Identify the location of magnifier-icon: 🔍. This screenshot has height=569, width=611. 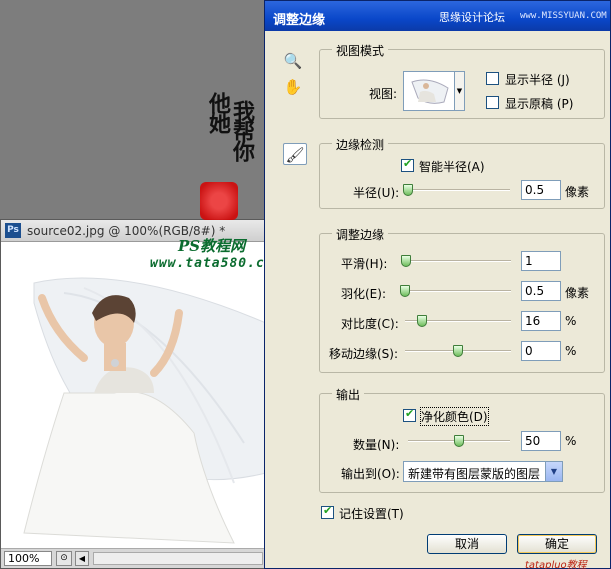
(293, 61).